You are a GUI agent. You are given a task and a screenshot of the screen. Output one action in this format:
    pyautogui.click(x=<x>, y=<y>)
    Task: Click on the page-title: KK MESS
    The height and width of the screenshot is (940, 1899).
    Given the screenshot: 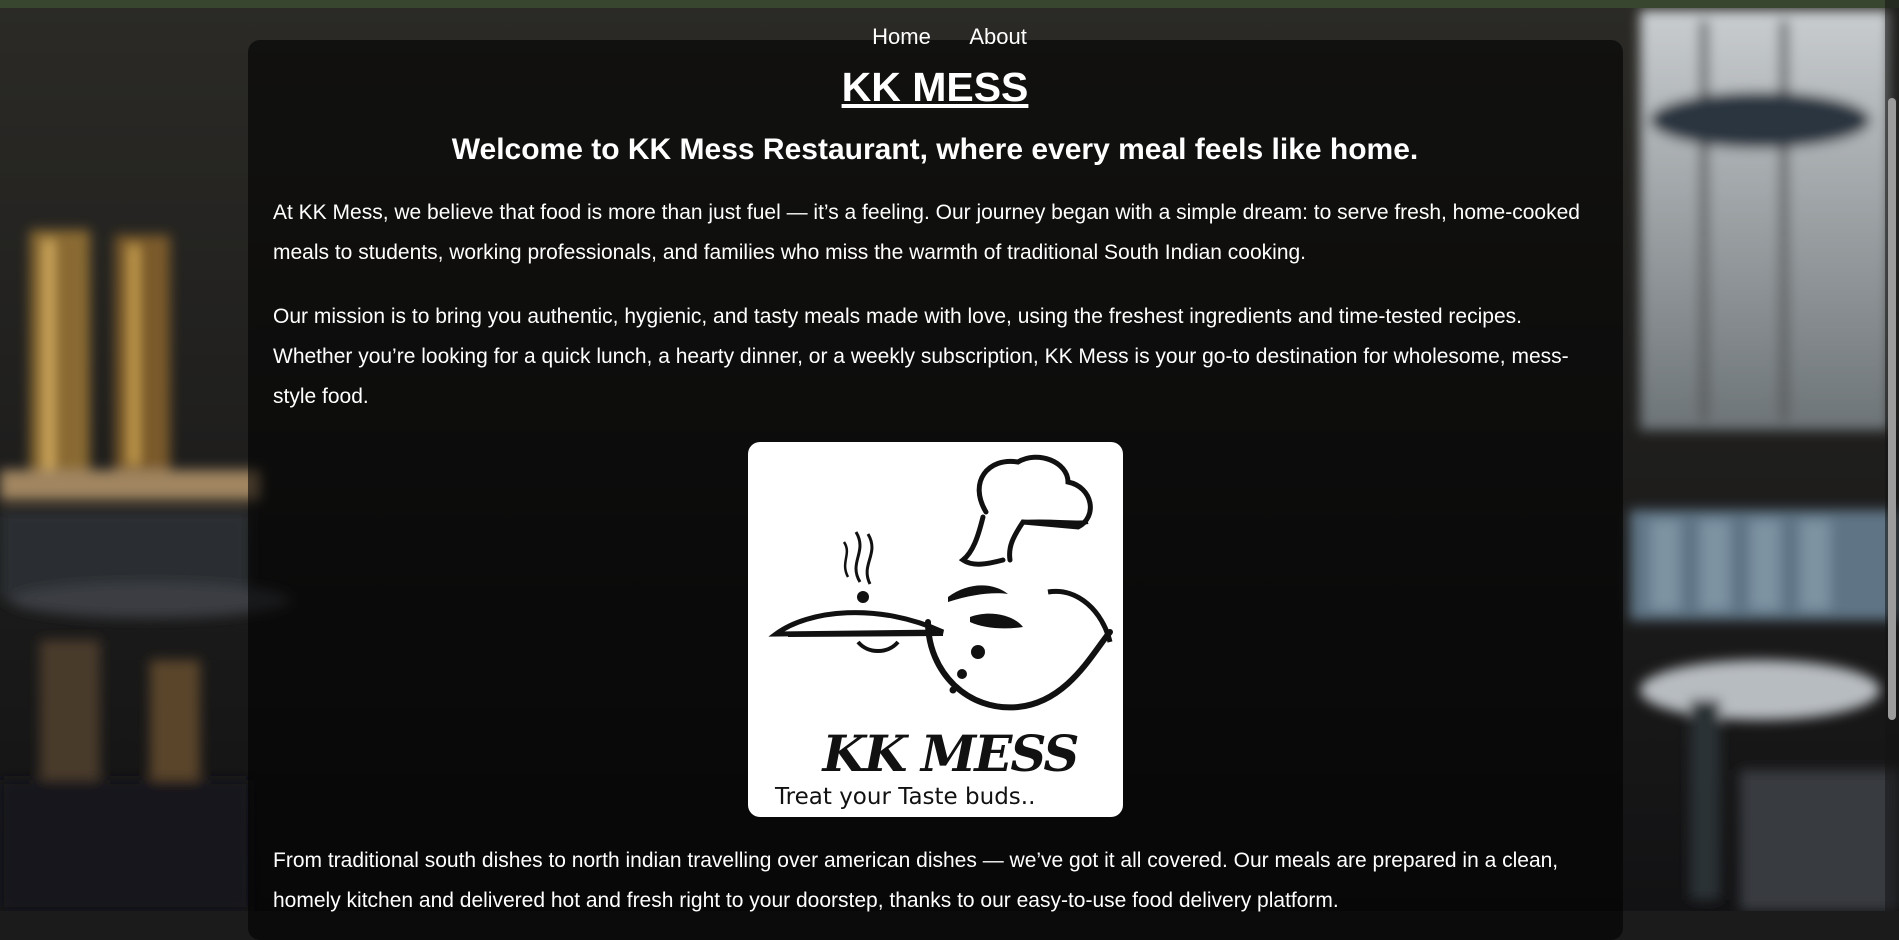 What is the action you would take?
    pyautogui.click(x=935, y=87)
    